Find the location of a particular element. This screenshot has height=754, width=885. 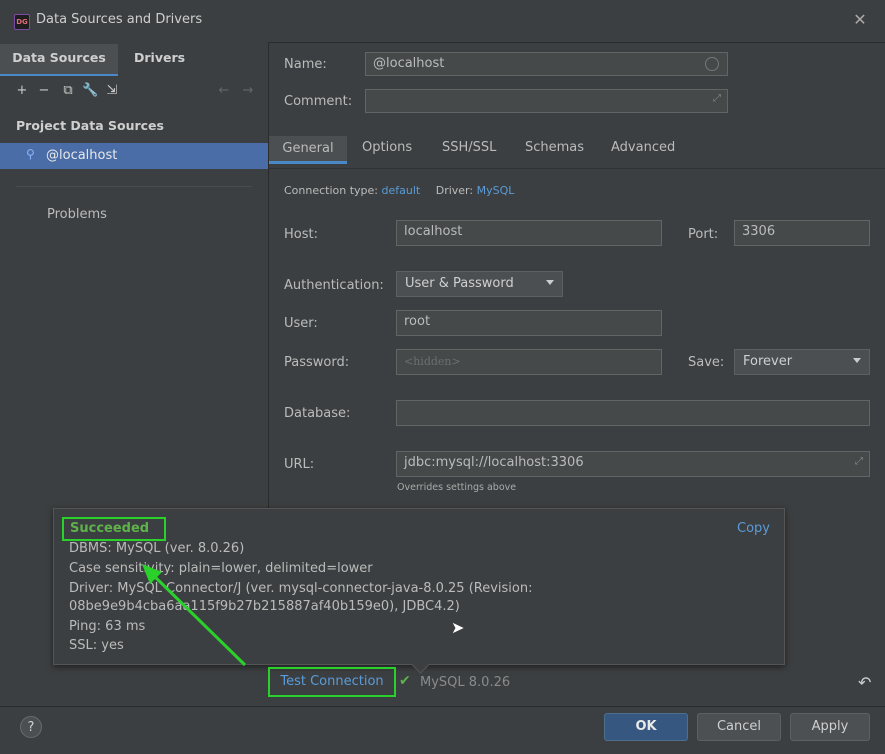

comment-field: ⤢ is located at coordinates (546, 101).